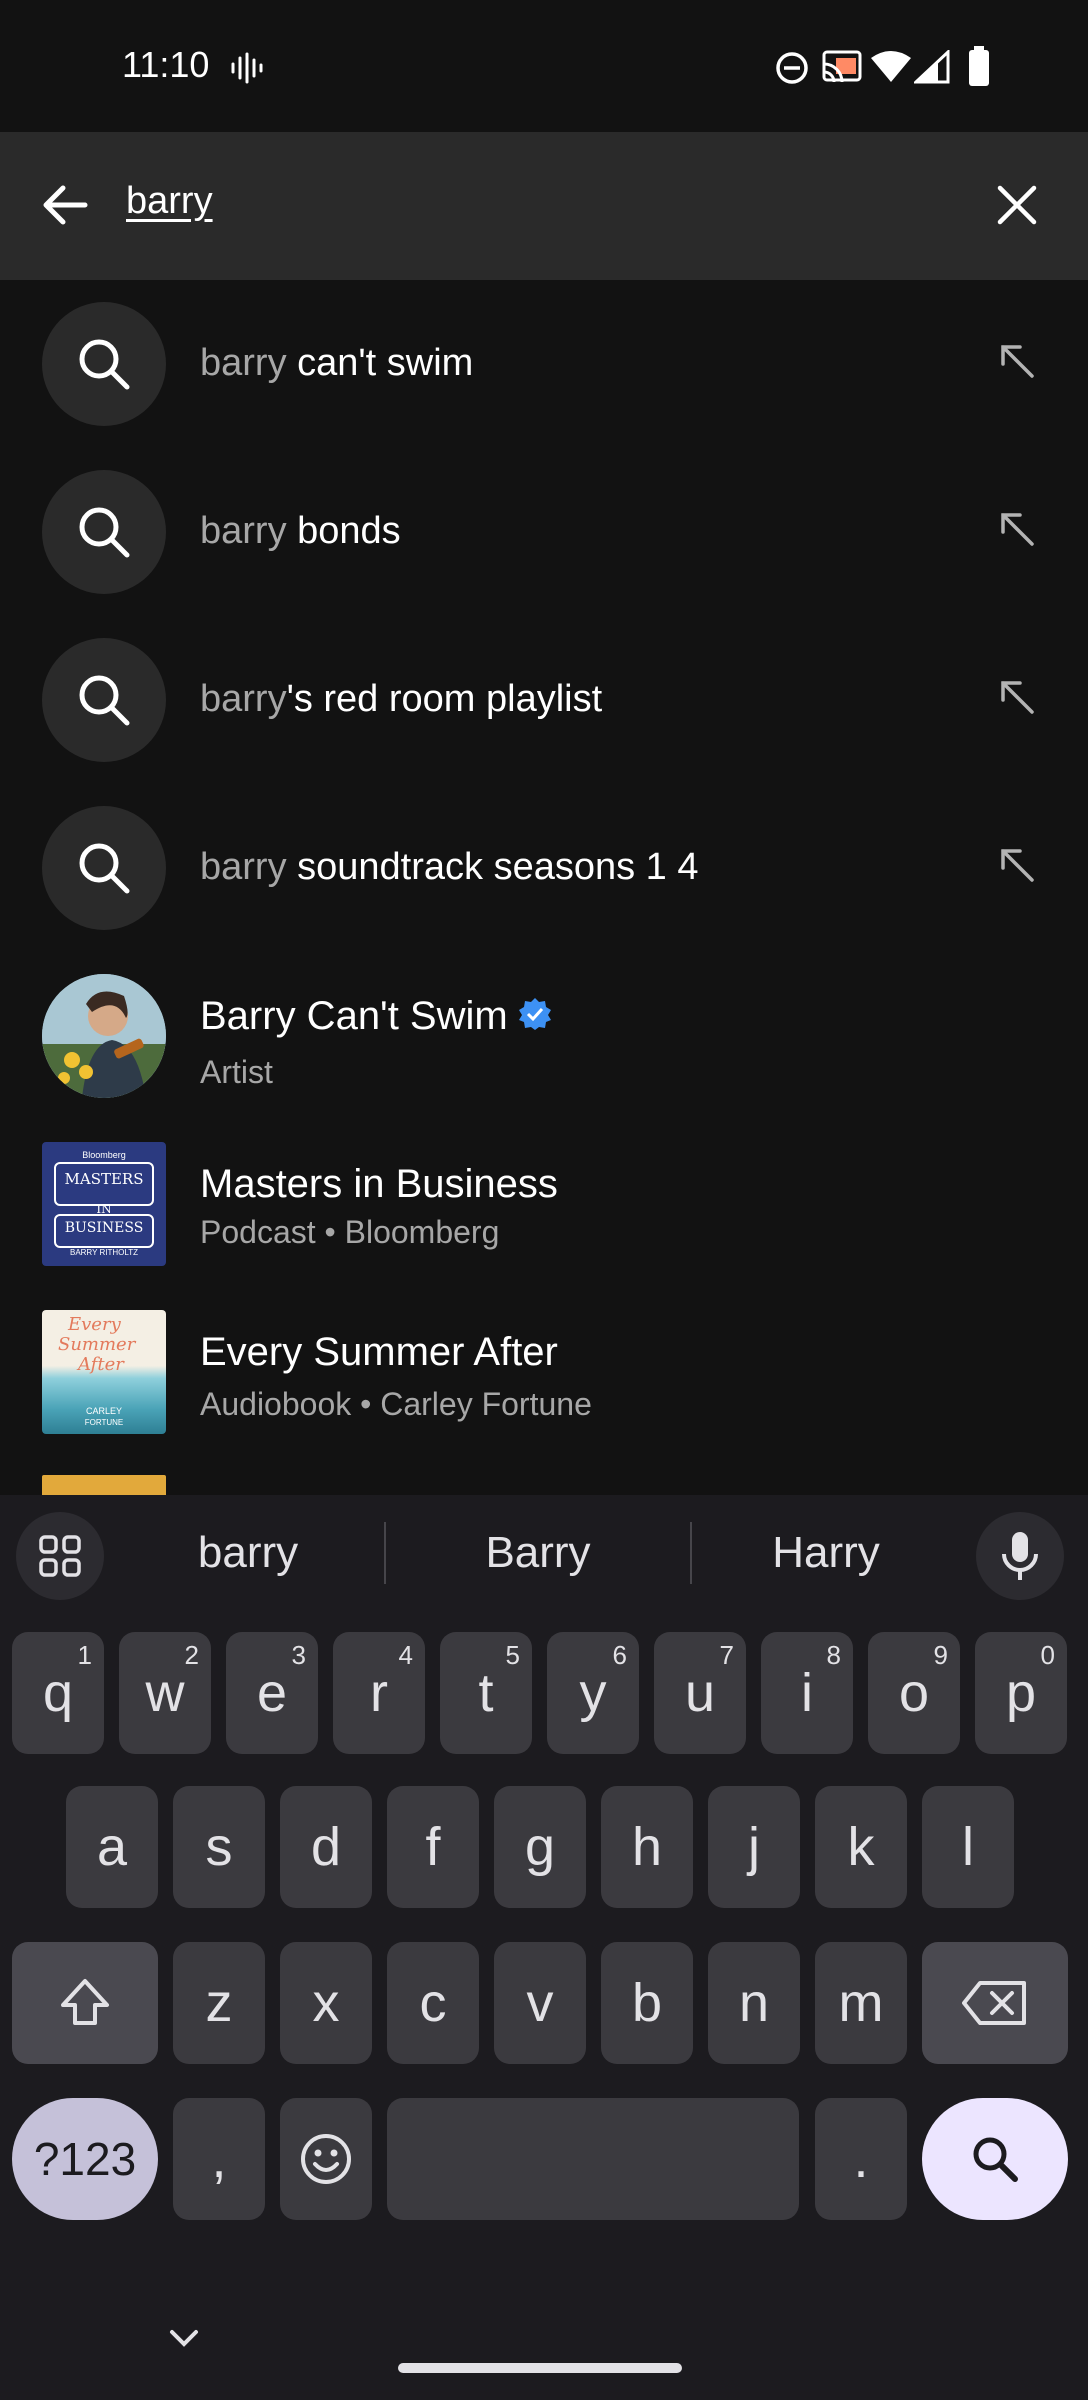 The height and width of the screenshot is (2400, 1088). What do you see at coordinates (842, 69) in the screenshot?
I see `cast-icon` at bounding box center [842, 69].